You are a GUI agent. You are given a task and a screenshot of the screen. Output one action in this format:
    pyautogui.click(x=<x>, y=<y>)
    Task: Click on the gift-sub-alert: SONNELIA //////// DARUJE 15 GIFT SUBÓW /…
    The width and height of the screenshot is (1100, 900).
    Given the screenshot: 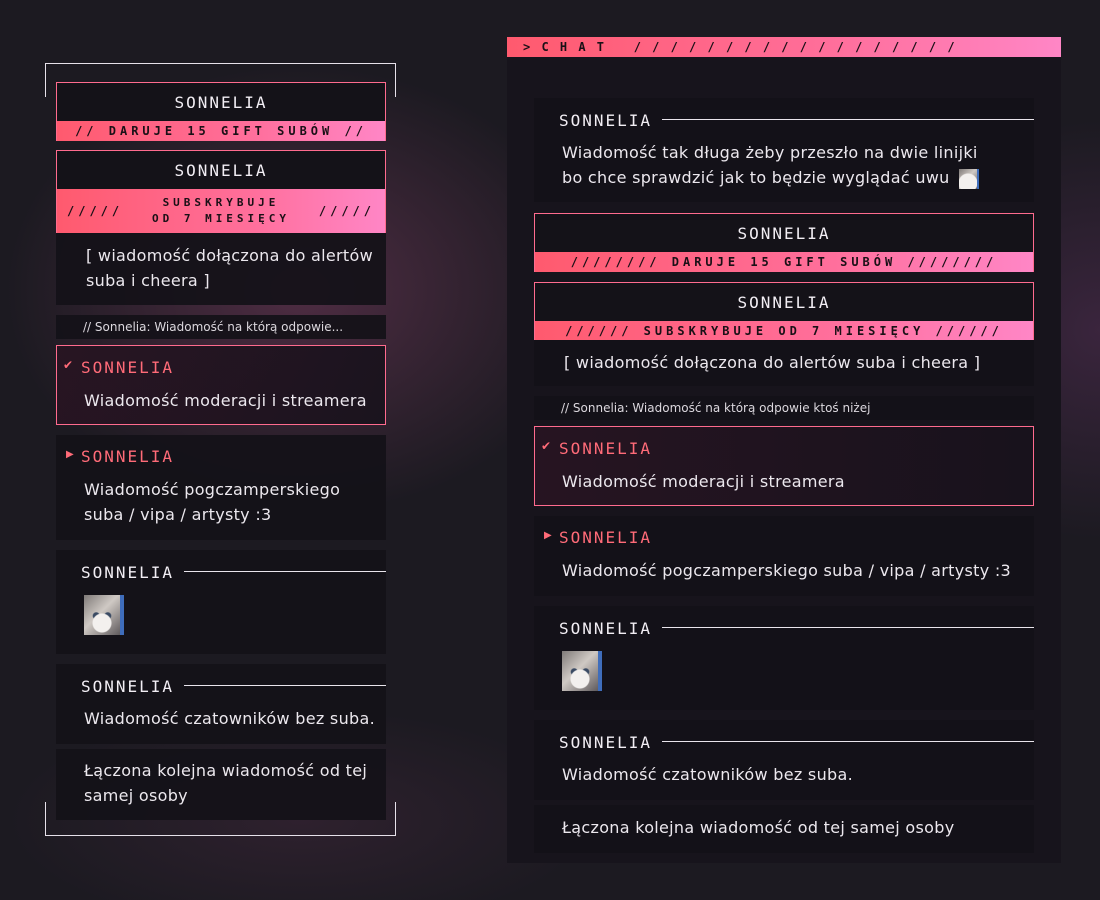 What is the action you would take?
    pyautogui.click(x=784, y=242)
    